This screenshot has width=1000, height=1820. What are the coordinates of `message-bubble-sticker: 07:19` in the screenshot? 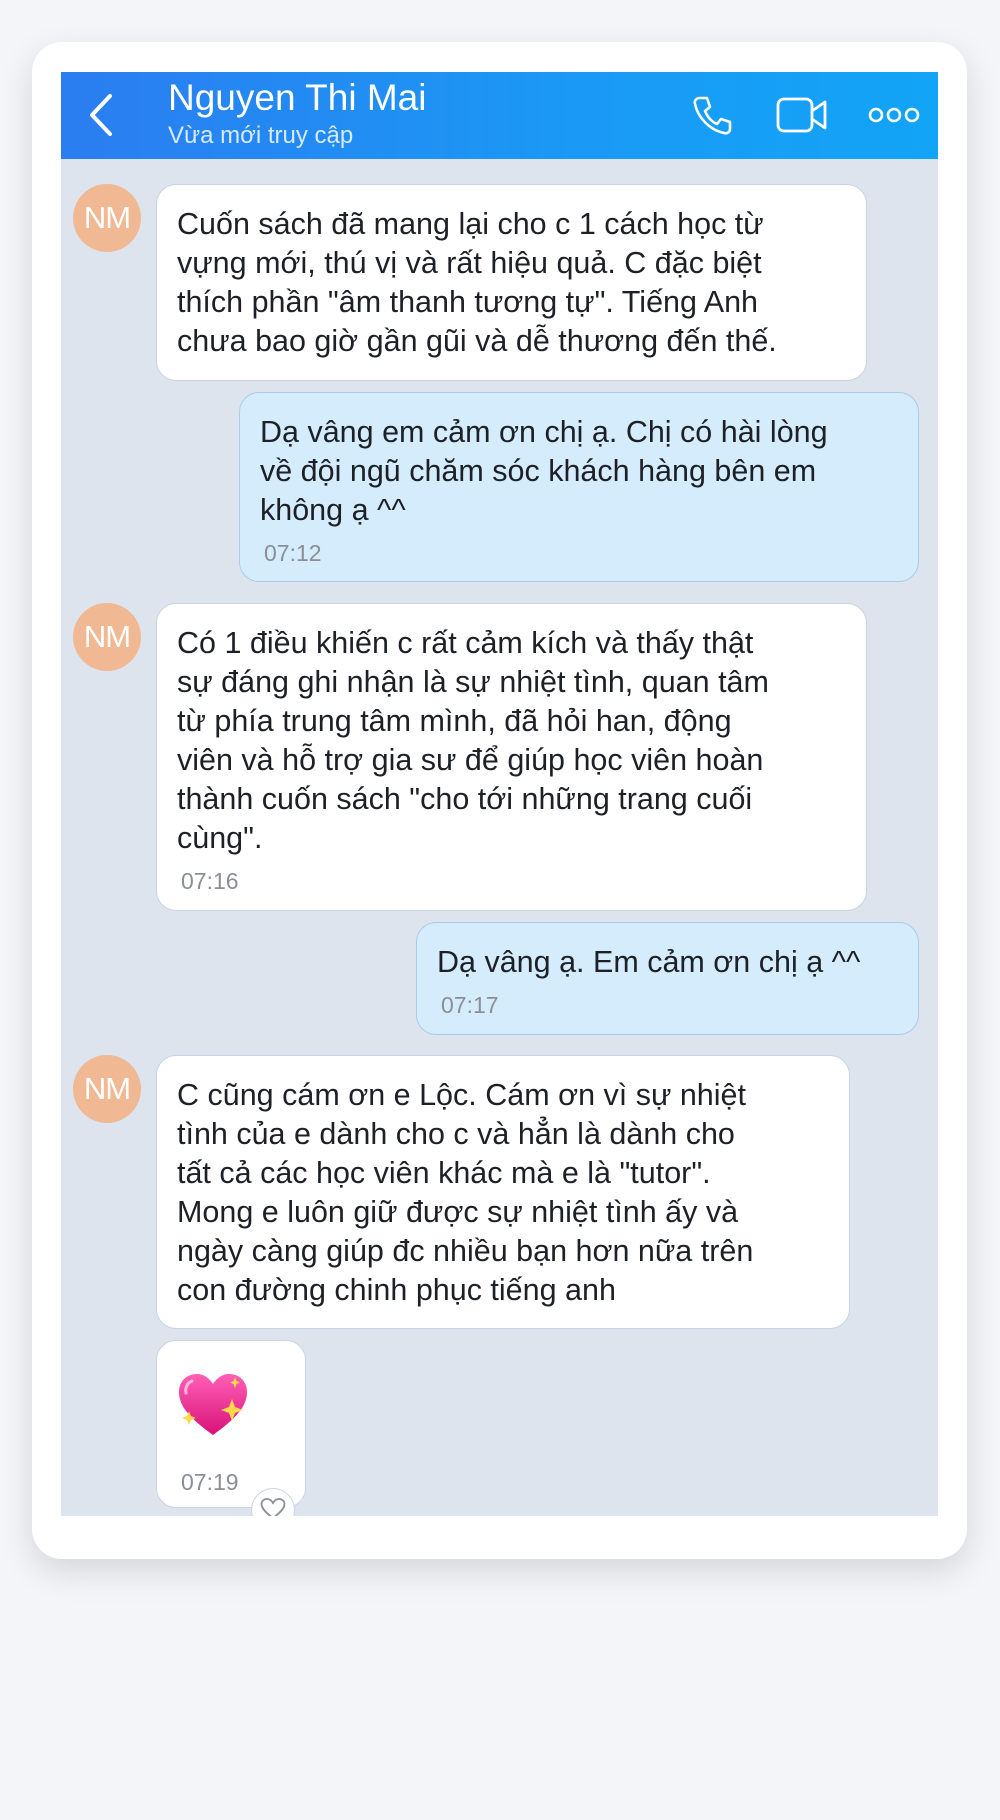 It's located at (231, 1424).